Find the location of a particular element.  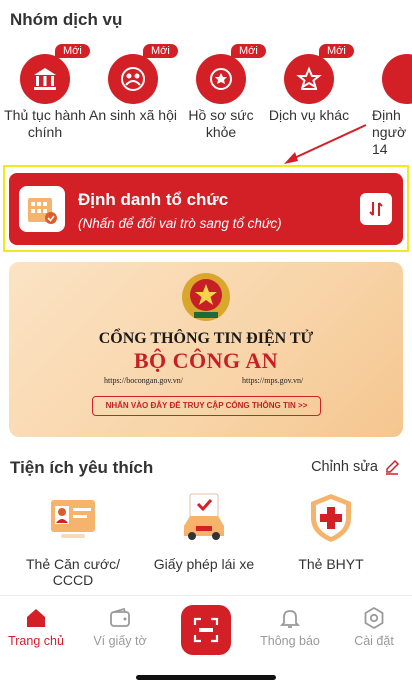

health-icon is located at coordinates (221, 79).